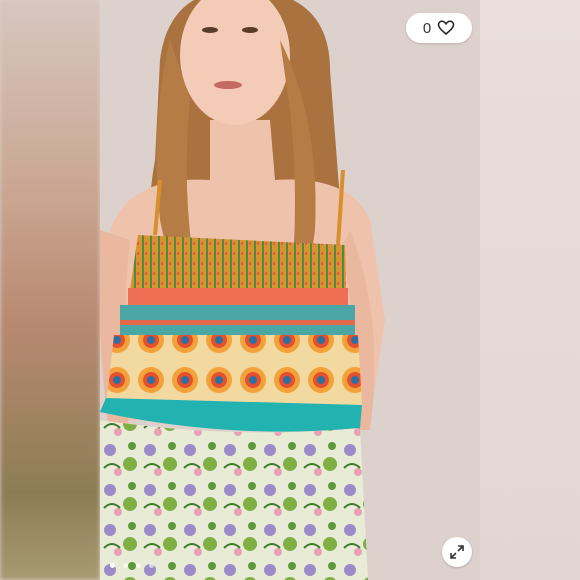  I want to click on expand-button, so click(457, 552).